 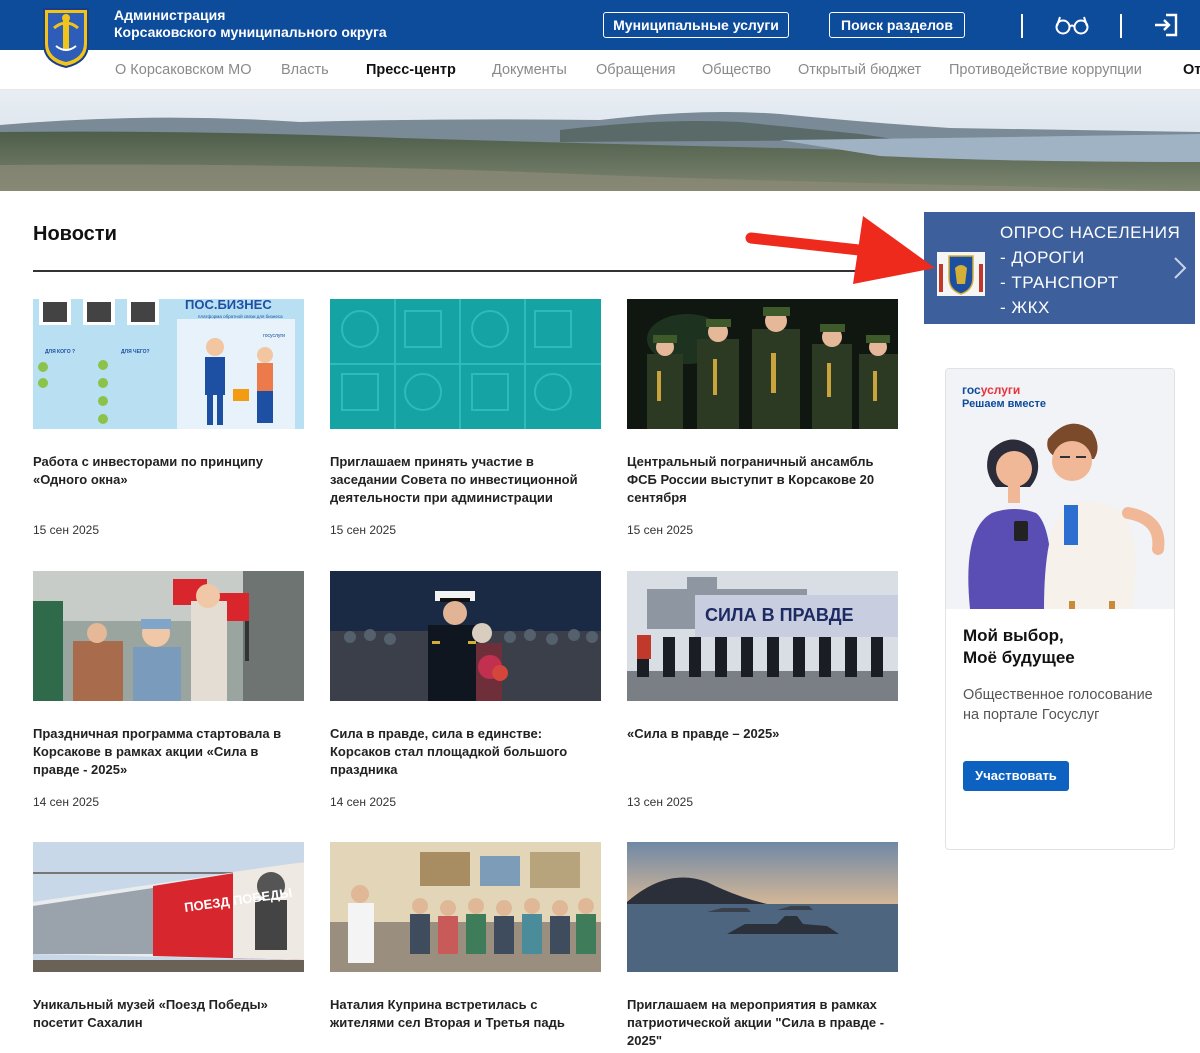 What do you see at coordinates (762, 636) in the screenshot?
I see `news-image-ship-parade: СИЛА В ПРАВДЕ` at bounding box center [762, 636].